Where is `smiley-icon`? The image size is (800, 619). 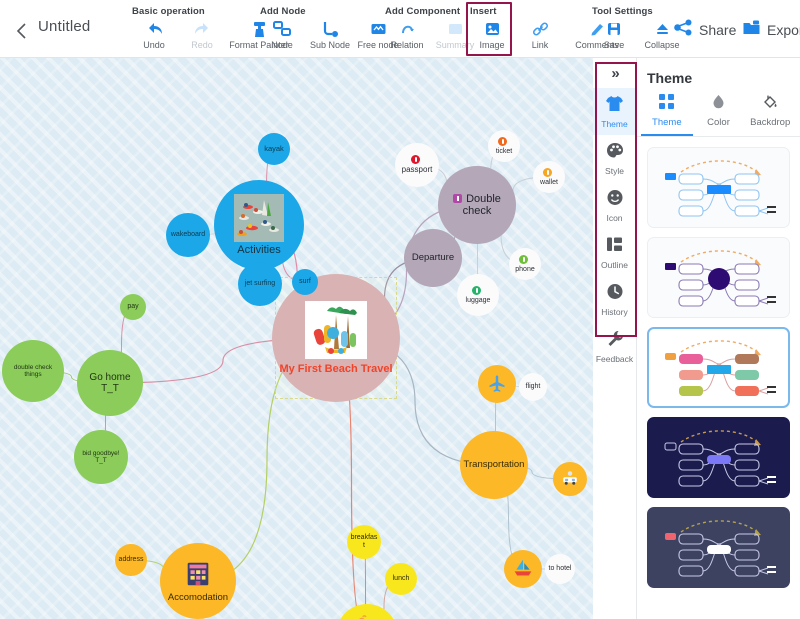
smiley-icon is located at coordinates (615, 200).